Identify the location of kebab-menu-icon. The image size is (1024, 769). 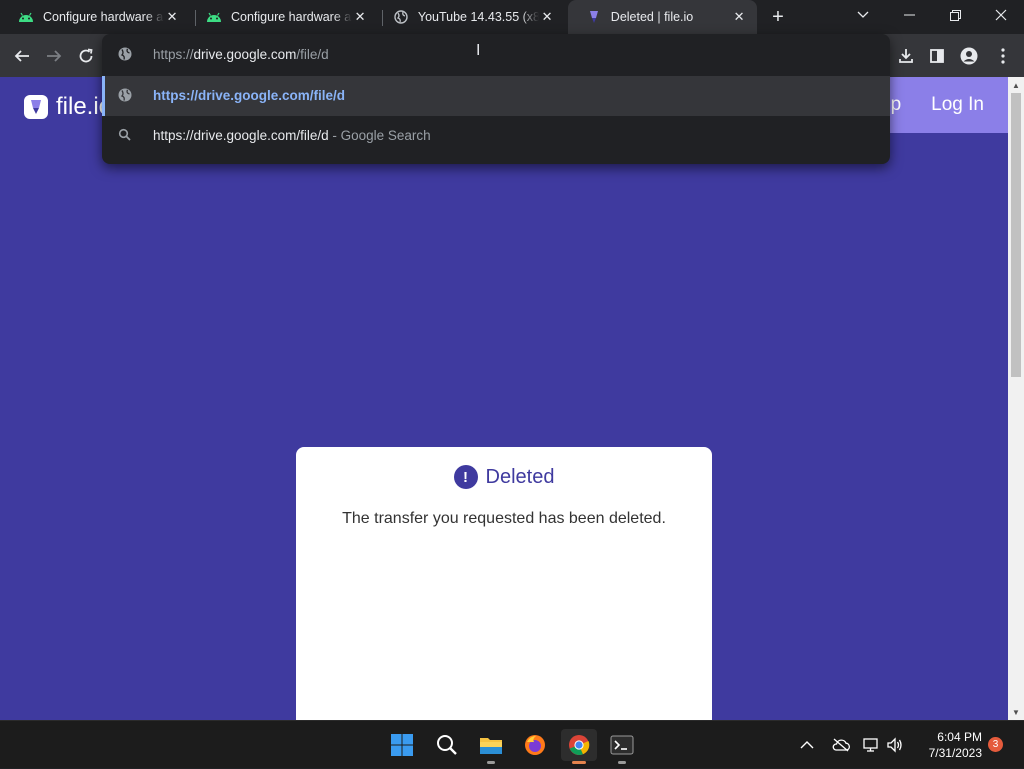
(1003, 56).